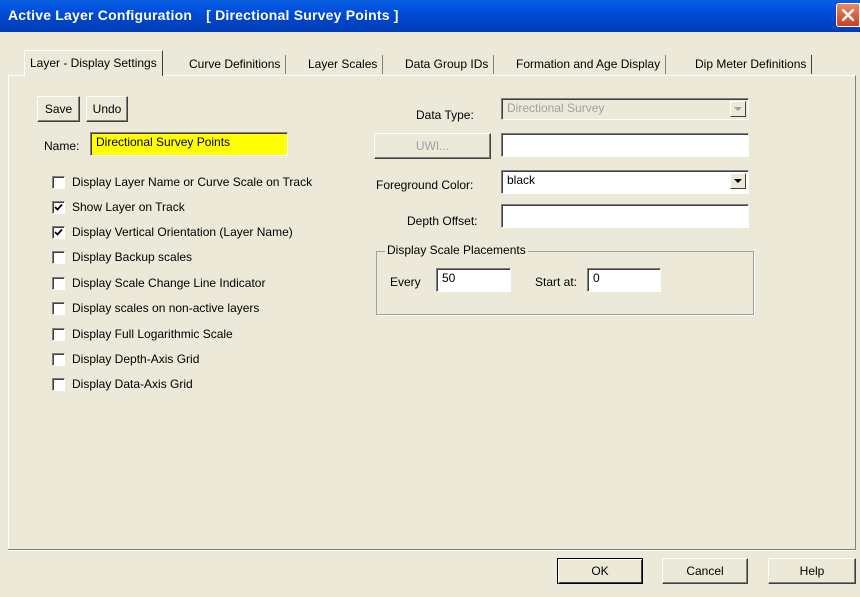  Describe the element at coordinates (132, 257) in the screenshot. I see `checkbox-label: Display Backup scales` at that location.